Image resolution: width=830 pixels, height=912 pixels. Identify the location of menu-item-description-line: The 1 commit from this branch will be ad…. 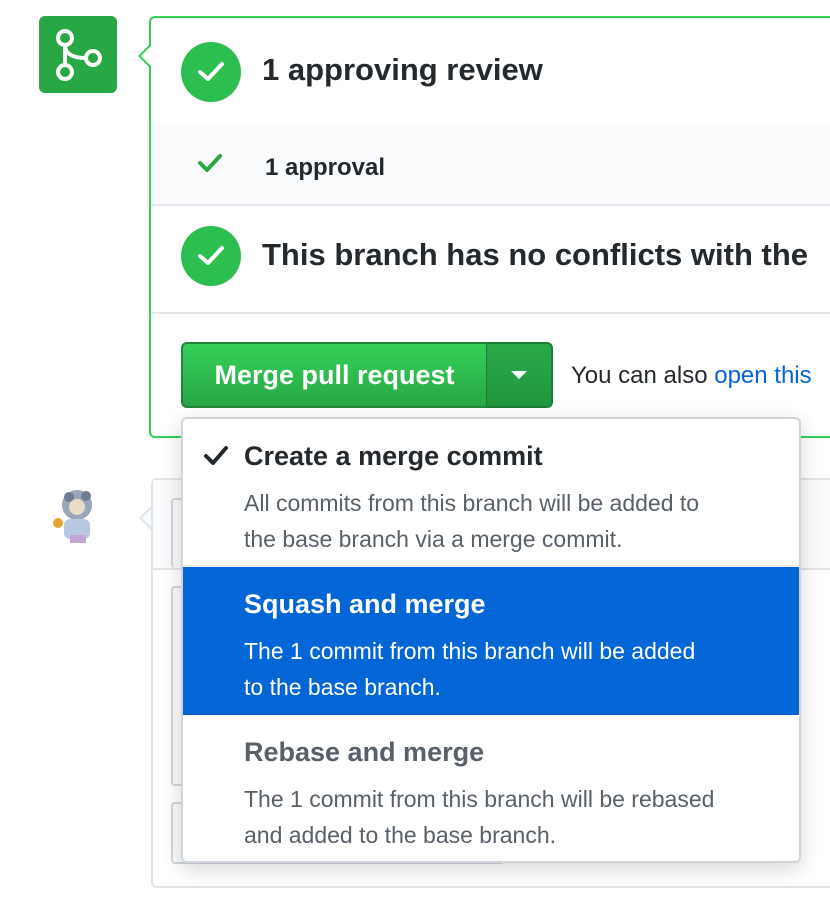
(470, 651).